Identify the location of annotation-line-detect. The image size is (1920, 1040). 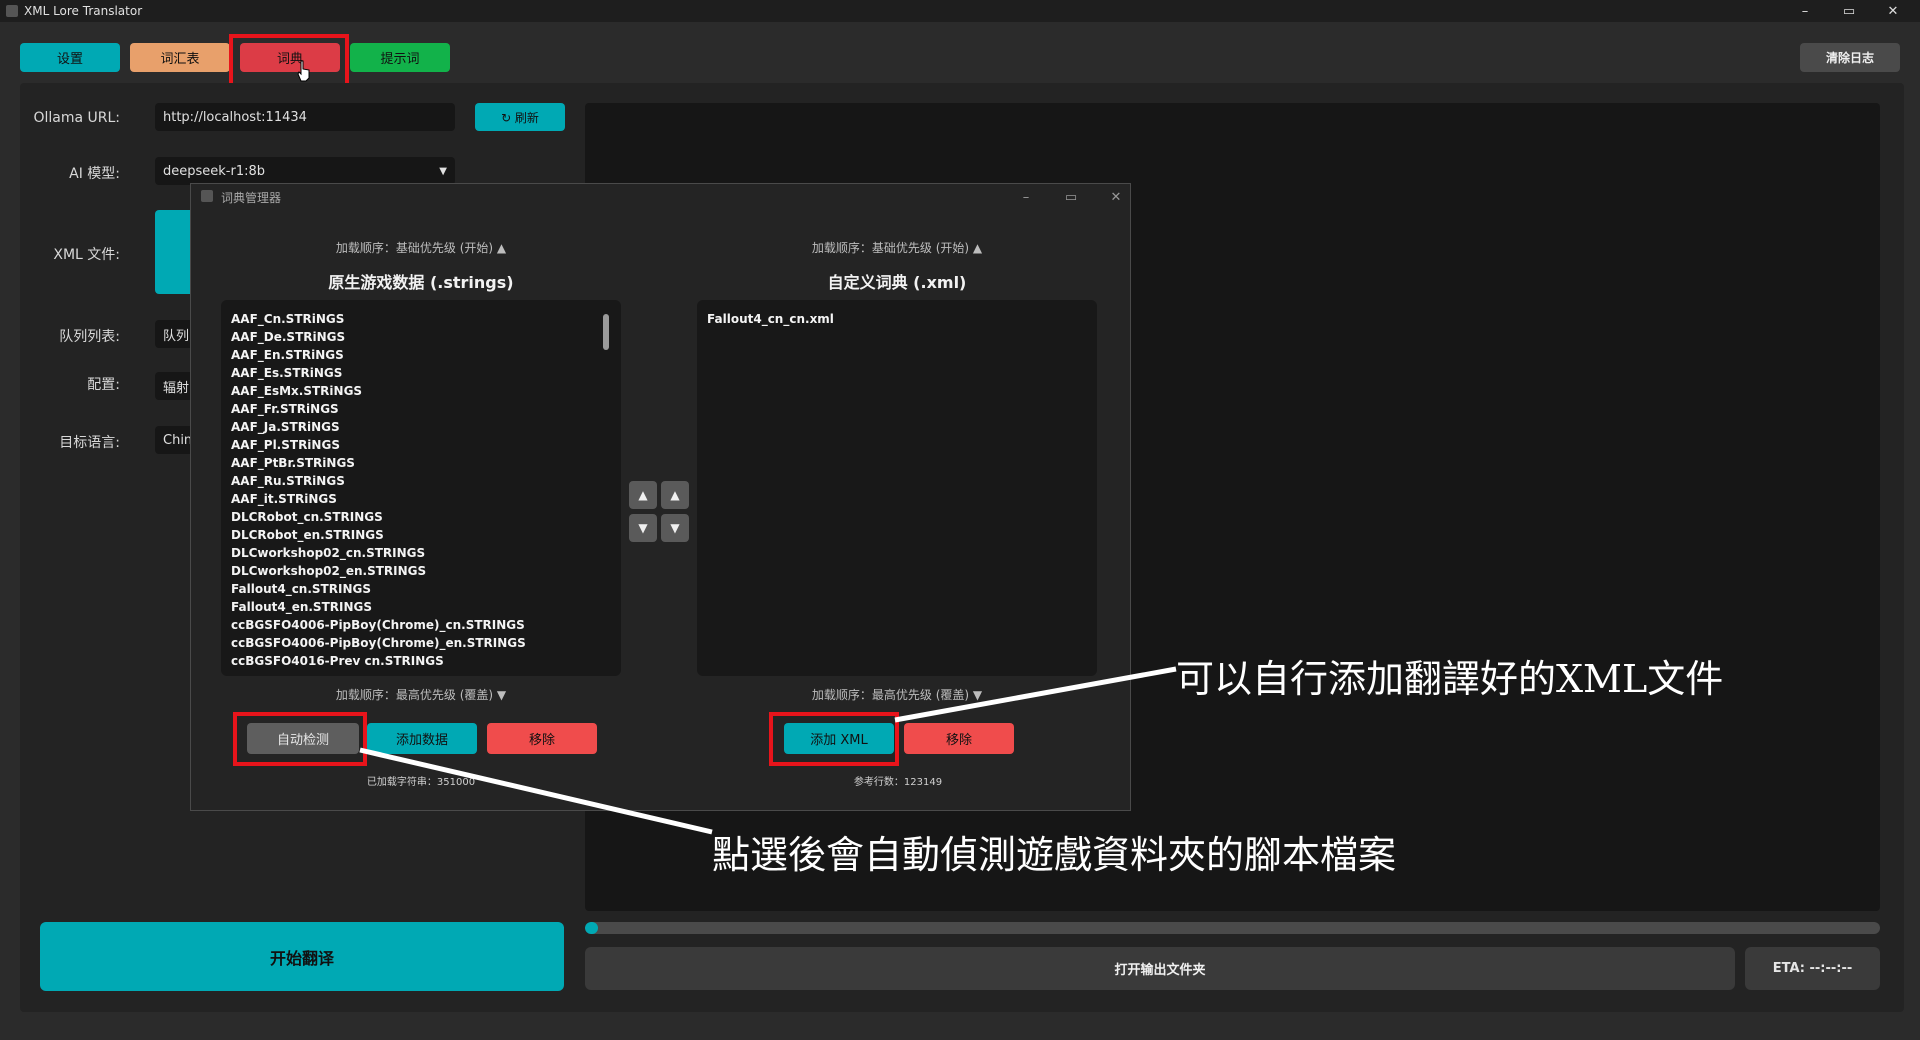
(536, 791).